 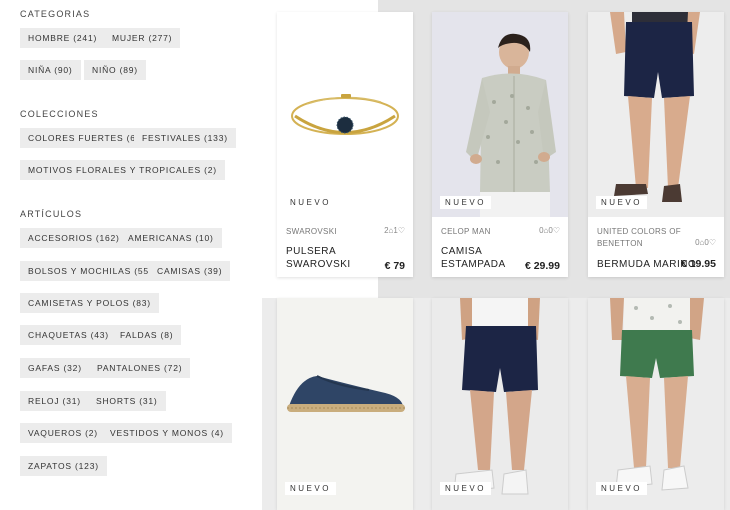 I want to click on articulos-title: ARTÍCULOS, so click(x=51, y=214).